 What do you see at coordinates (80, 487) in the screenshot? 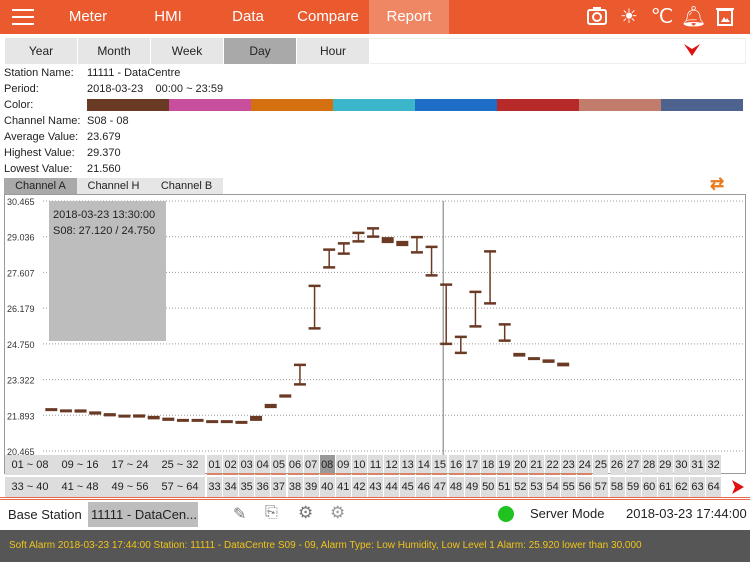
I see `channel-group-button: 41 ~ 48` at bounding box center [80, 487].